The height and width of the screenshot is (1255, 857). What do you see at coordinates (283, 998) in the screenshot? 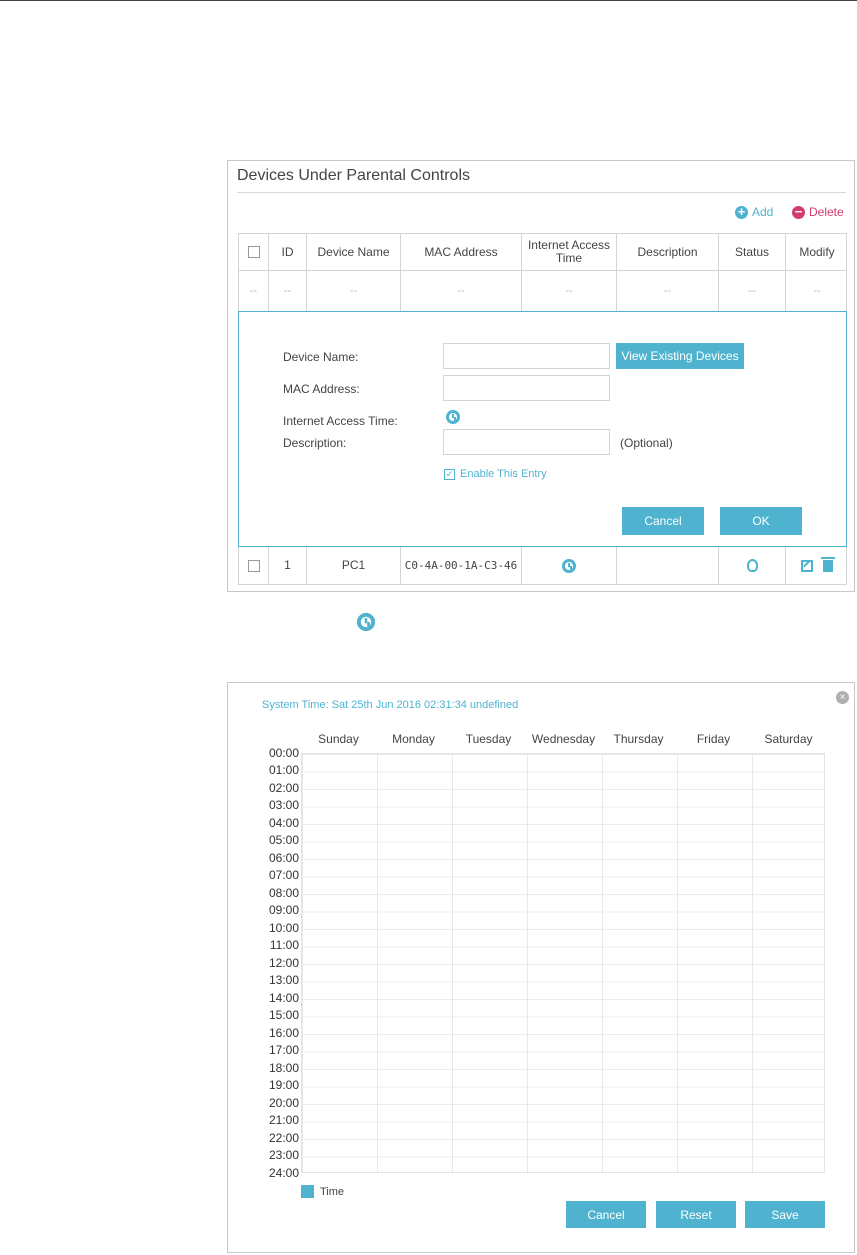
I see `hour-label: 14:00` at bounding box center [283, 998].